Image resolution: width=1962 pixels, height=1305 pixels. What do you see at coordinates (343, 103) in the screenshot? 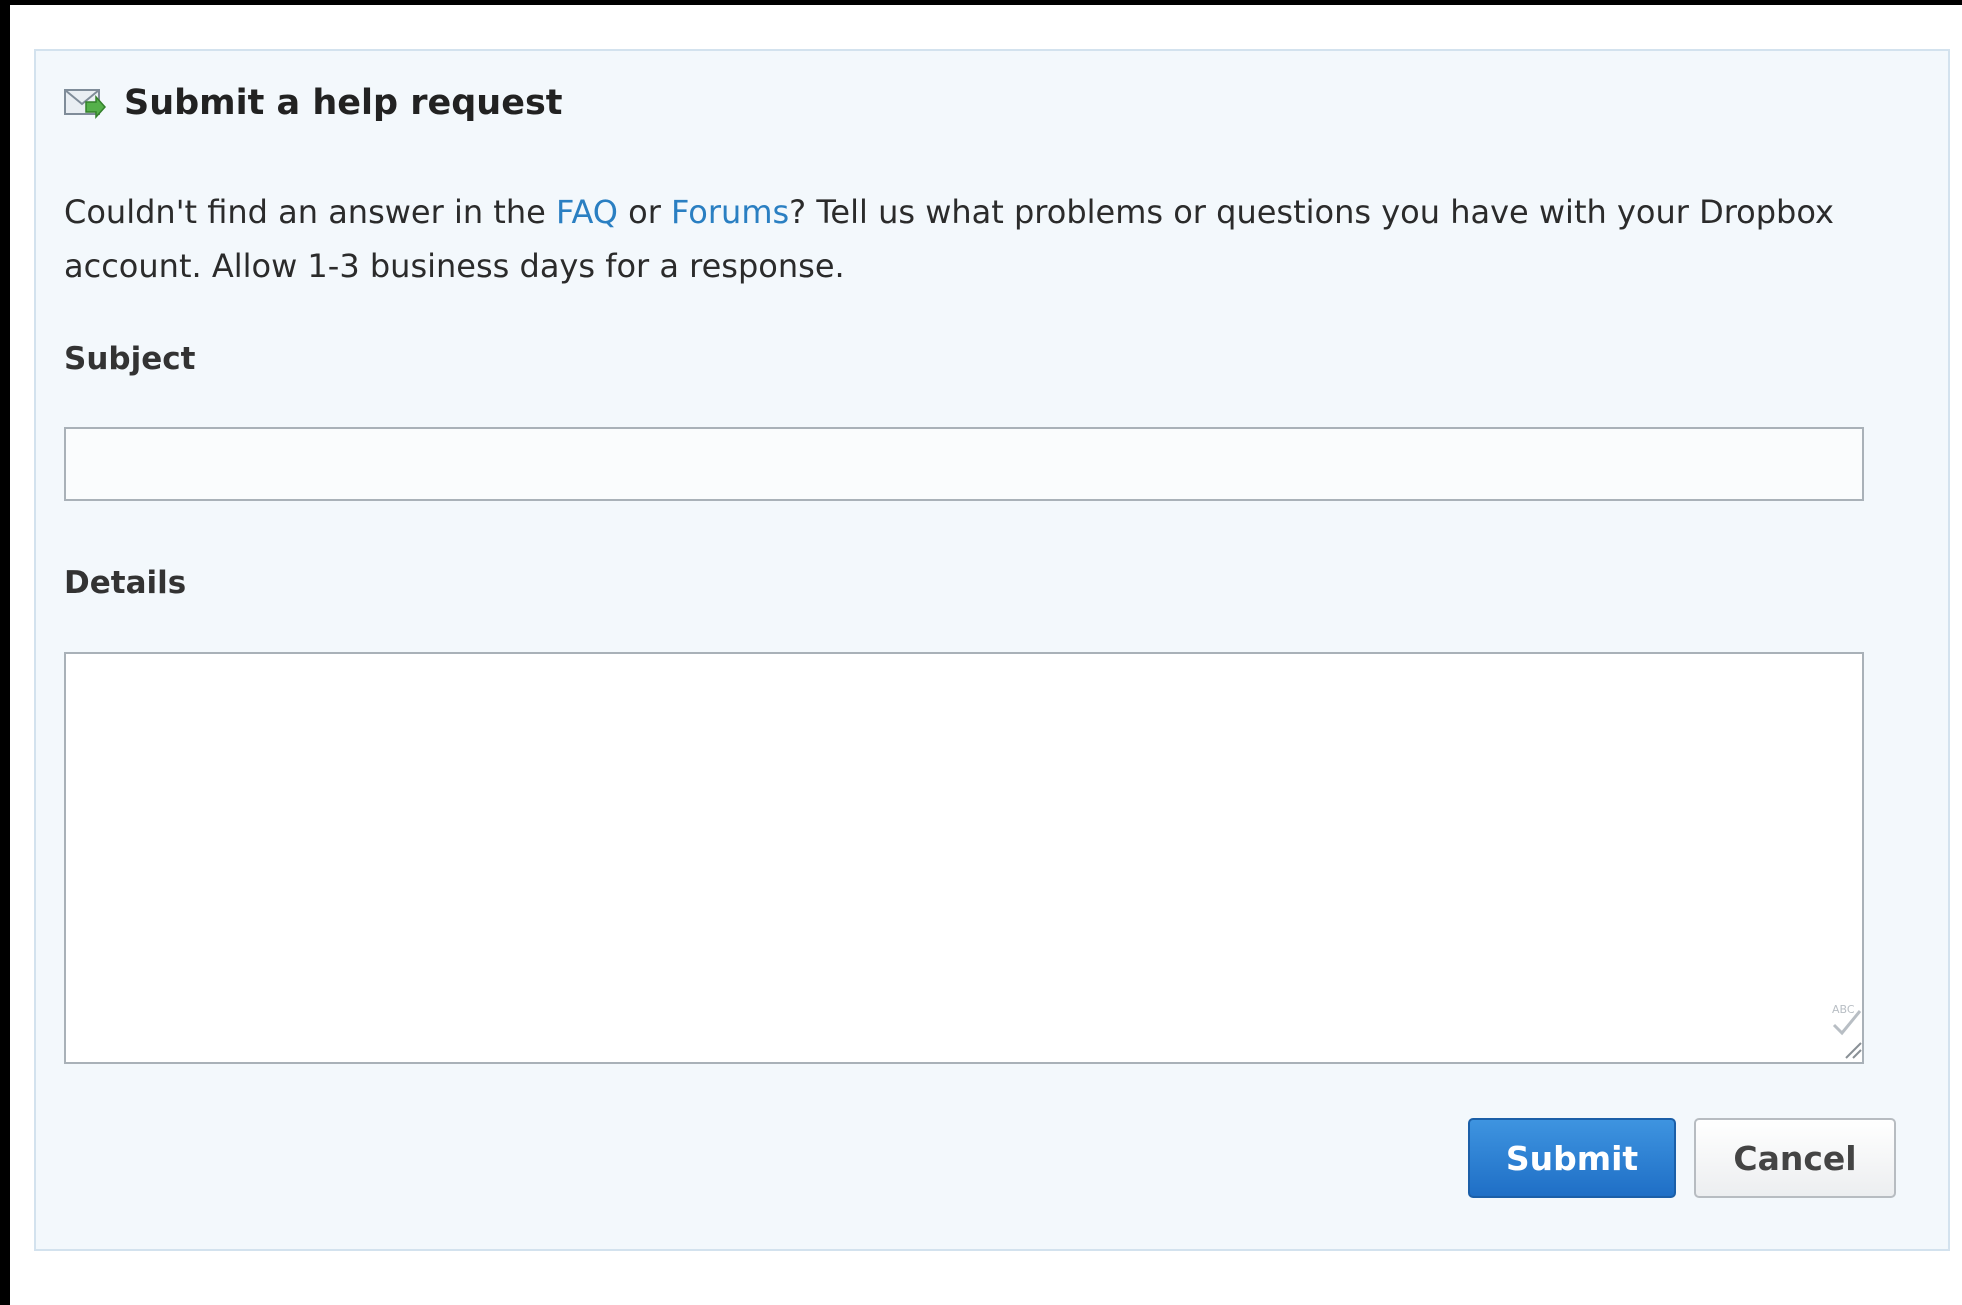
I see `page-title: Submit a help request` at bounding box center [343, 103].